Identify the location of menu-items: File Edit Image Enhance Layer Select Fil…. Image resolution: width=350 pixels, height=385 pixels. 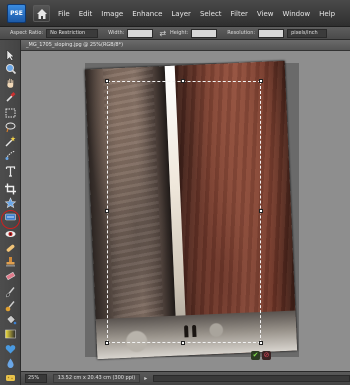
(201, 13).